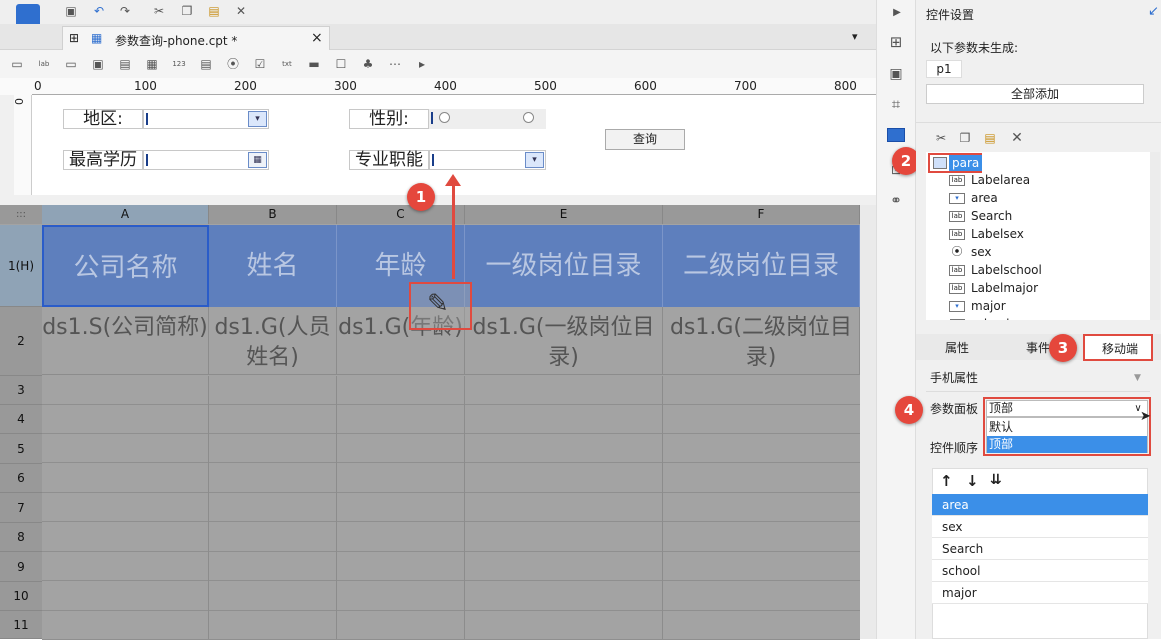 This screenshot has height=640, width=1161. What do you see at coordinates (98, 64) in the screenshot?
I see `combo-widget-icon: ▣` at bounding box center [98, 64].